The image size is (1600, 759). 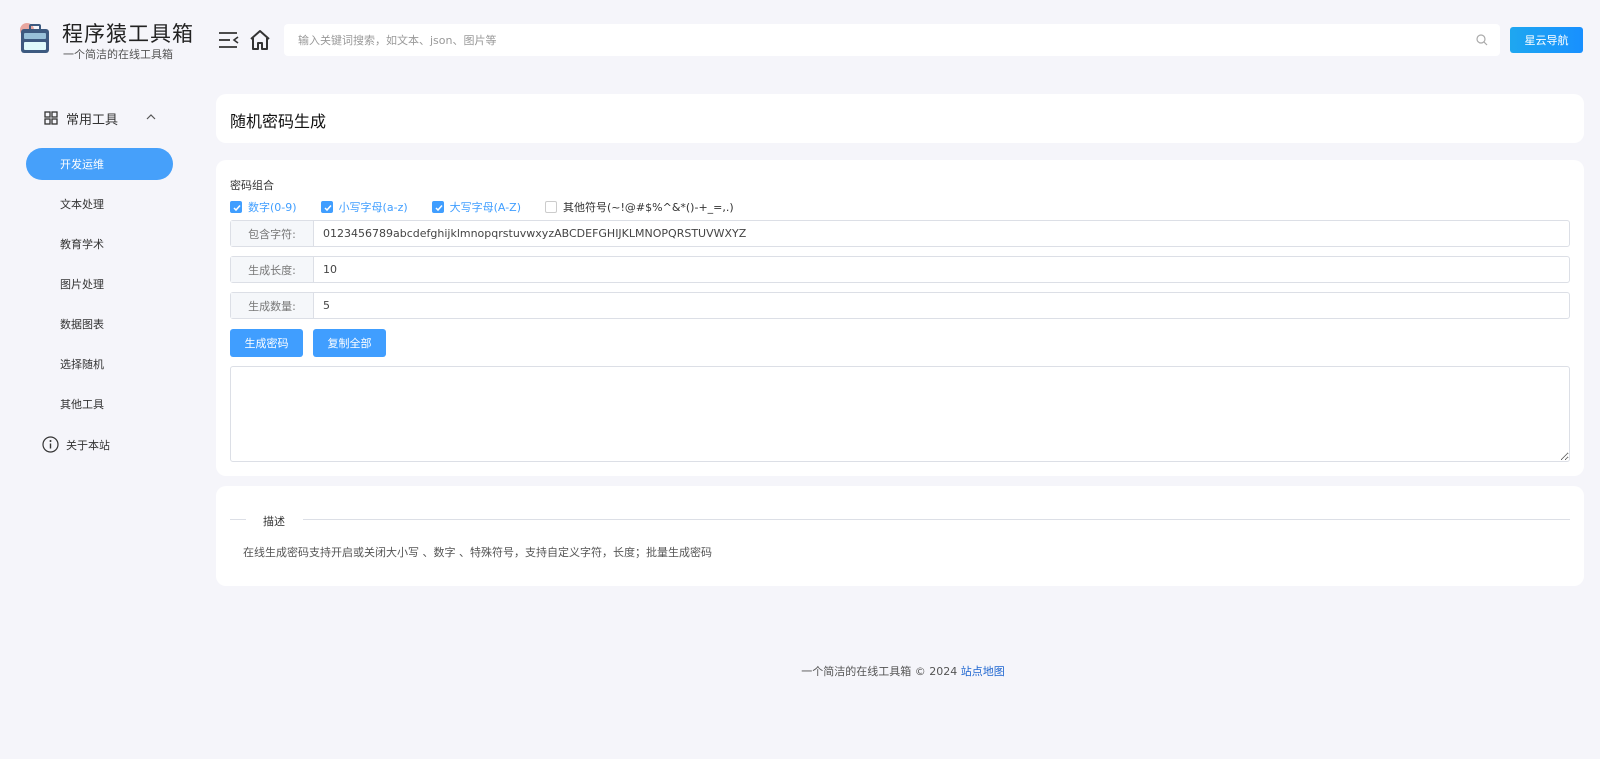 I want to click on count-field: 生成数量:, so click(x=900, y=305).